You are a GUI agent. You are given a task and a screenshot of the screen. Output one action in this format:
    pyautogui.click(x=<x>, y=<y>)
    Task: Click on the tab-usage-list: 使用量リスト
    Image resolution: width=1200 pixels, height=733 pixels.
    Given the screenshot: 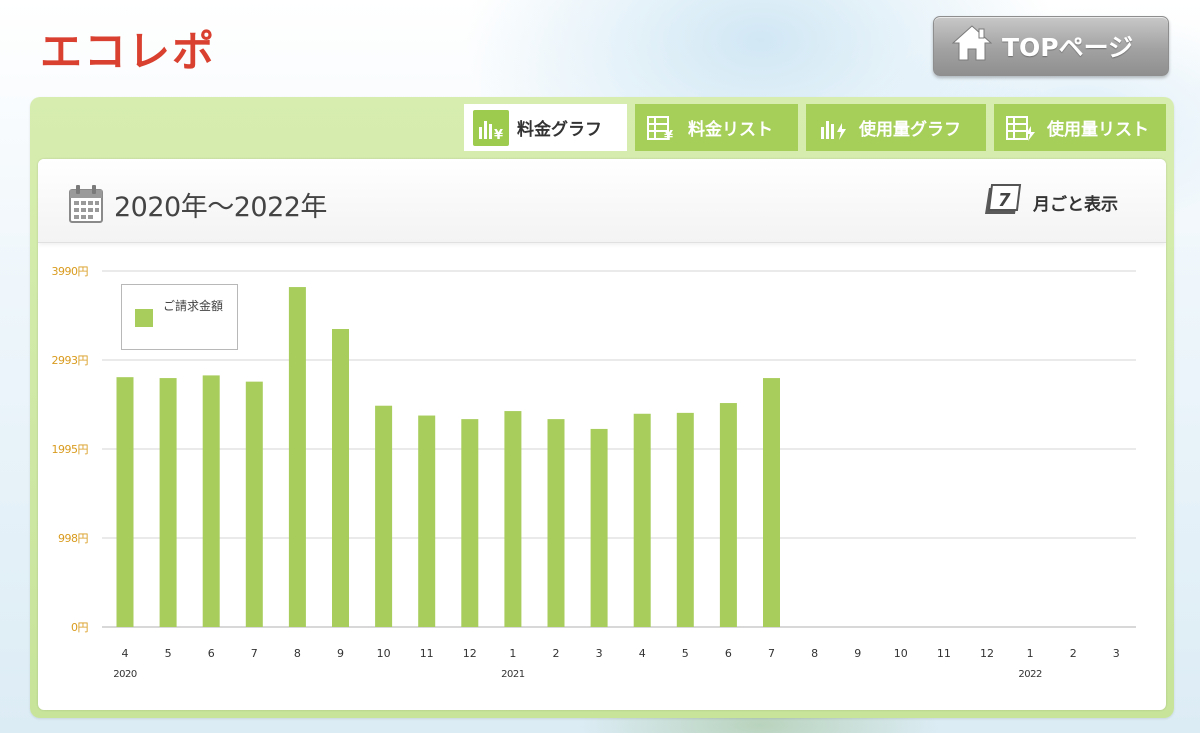 What is the action you would take?
    pyautogui.click(x=1080, y=127)
    